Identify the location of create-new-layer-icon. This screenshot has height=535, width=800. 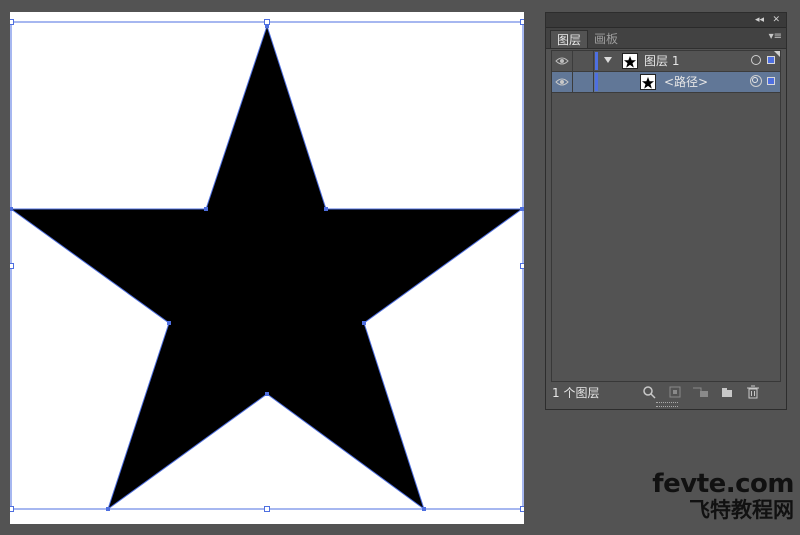
(727, 394).